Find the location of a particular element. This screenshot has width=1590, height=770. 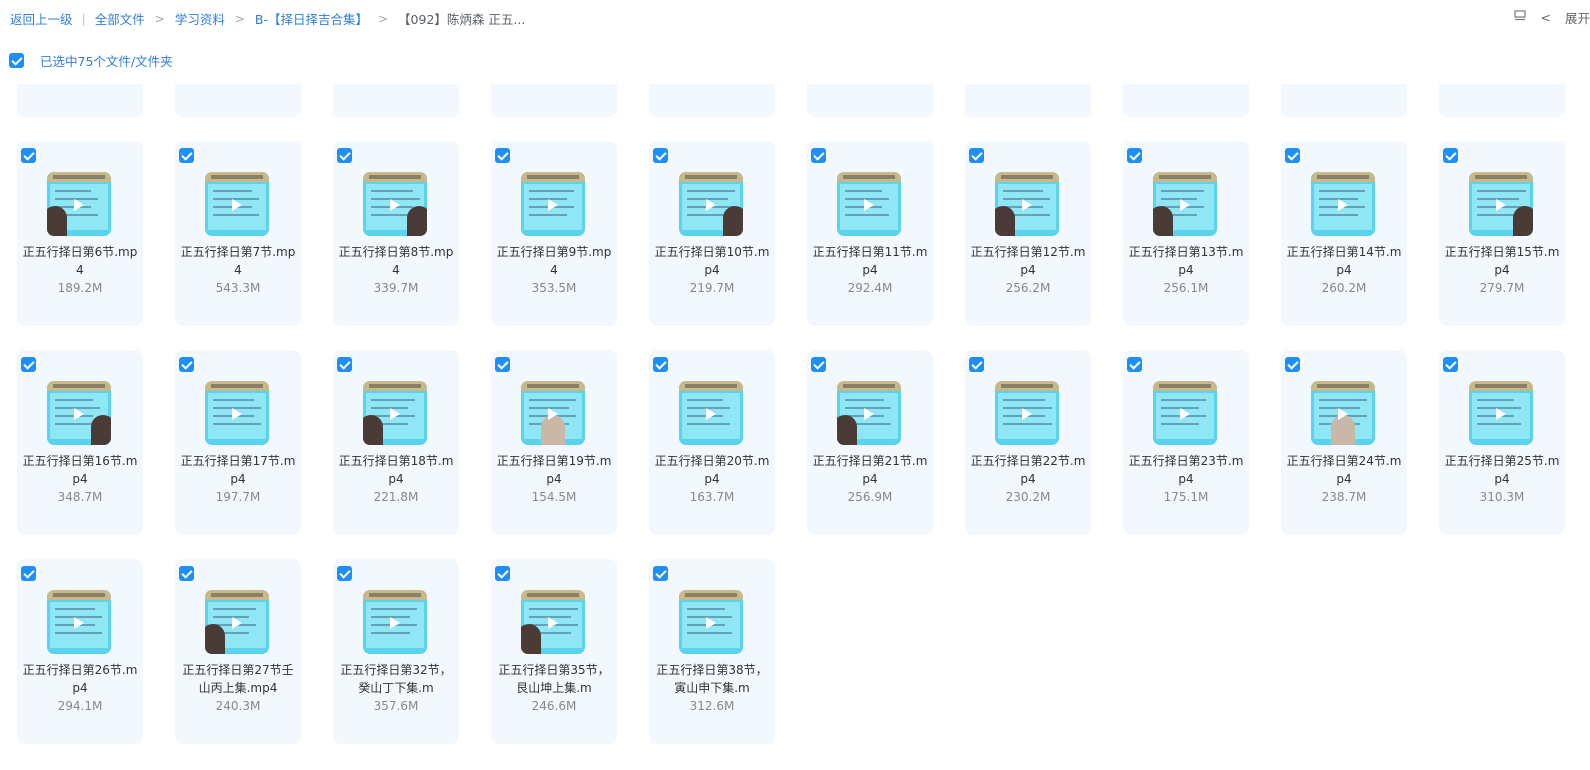

file-name: 正五行择日第6节.mp4 is located at coordinates (80, 261).